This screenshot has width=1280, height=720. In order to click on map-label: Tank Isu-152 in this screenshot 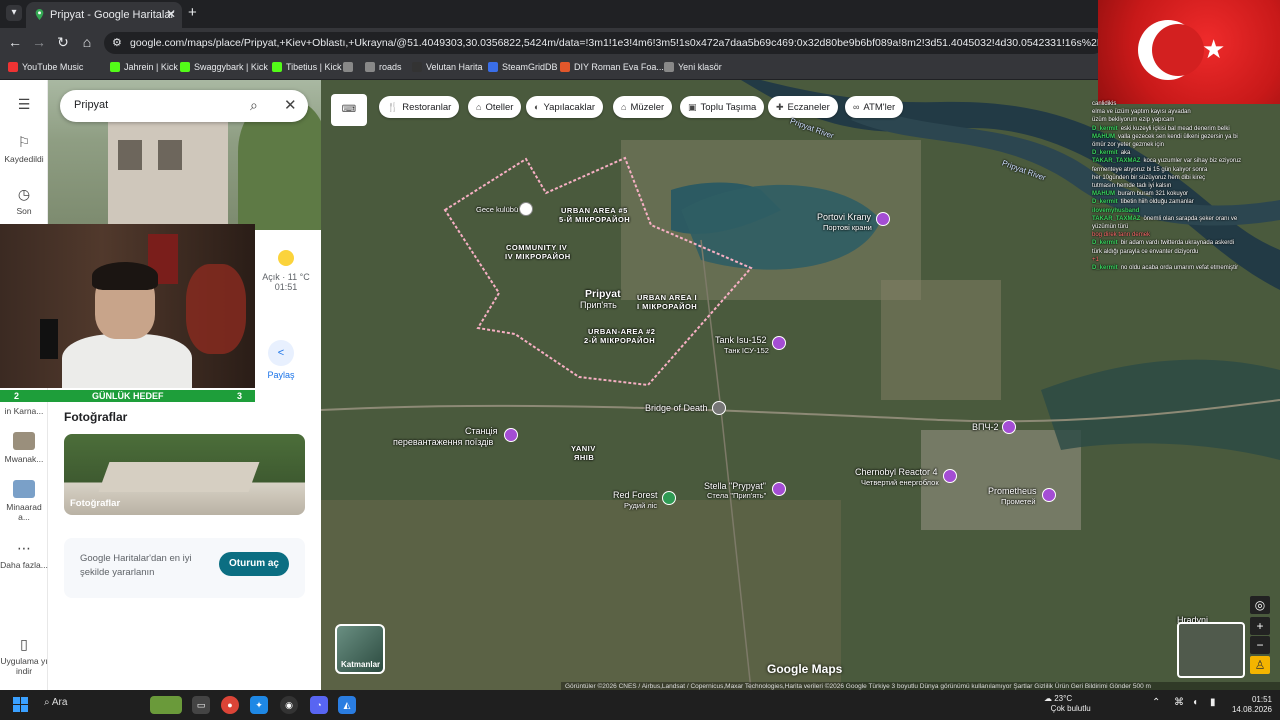, I will do `click(741, 340)`.